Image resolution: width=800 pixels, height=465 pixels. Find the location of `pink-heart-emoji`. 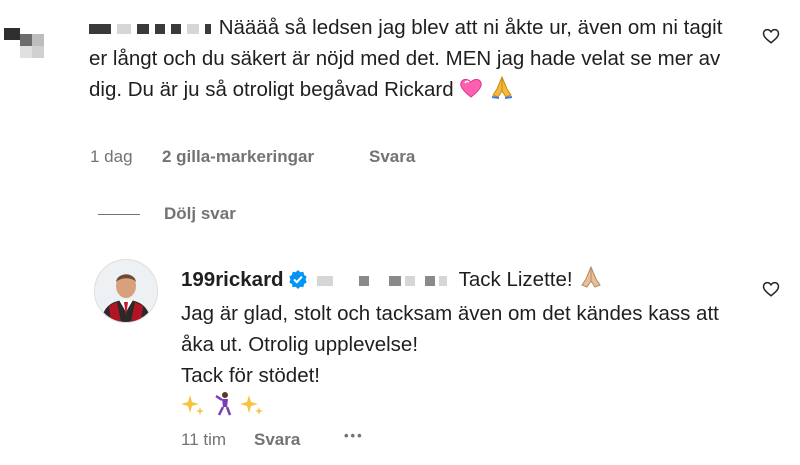

pink-heart-emoji is located at coordinates (471, 92).